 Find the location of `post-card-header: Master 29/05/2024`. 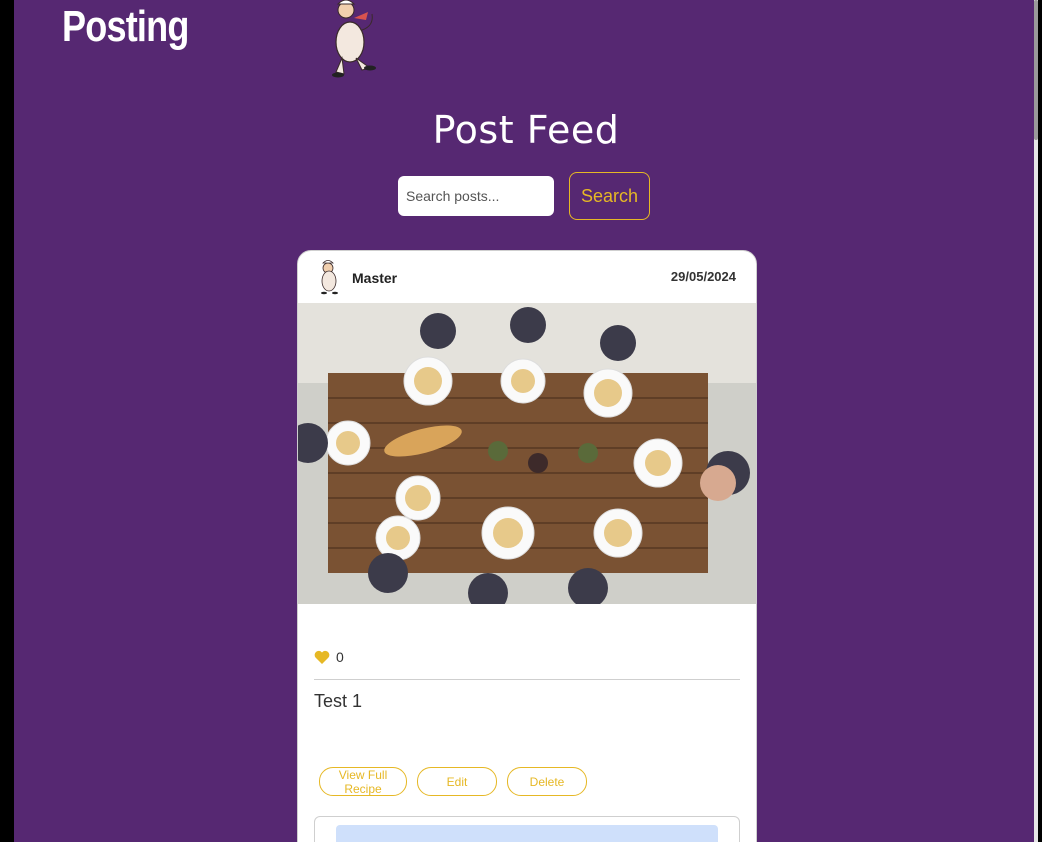

post-card-header: Master 29/05/2024 is located at coordinates (527, 277).